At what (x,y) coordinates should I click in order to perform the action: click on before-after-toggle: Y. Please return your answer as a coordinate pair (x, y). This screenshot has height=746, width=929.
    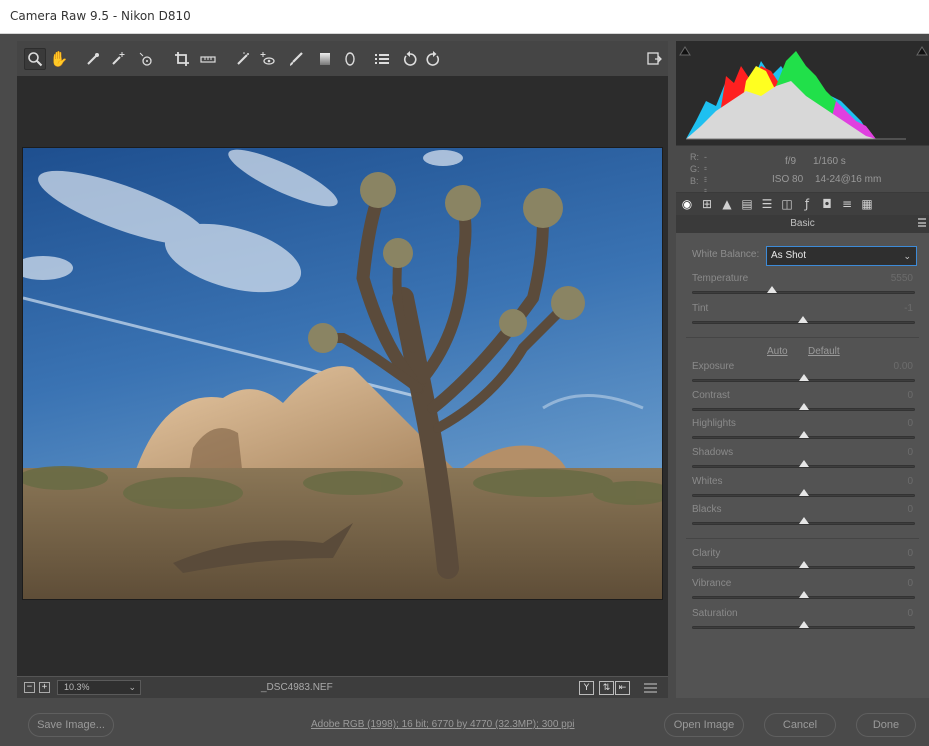
    Looking at the image, I should click on (586, 688).